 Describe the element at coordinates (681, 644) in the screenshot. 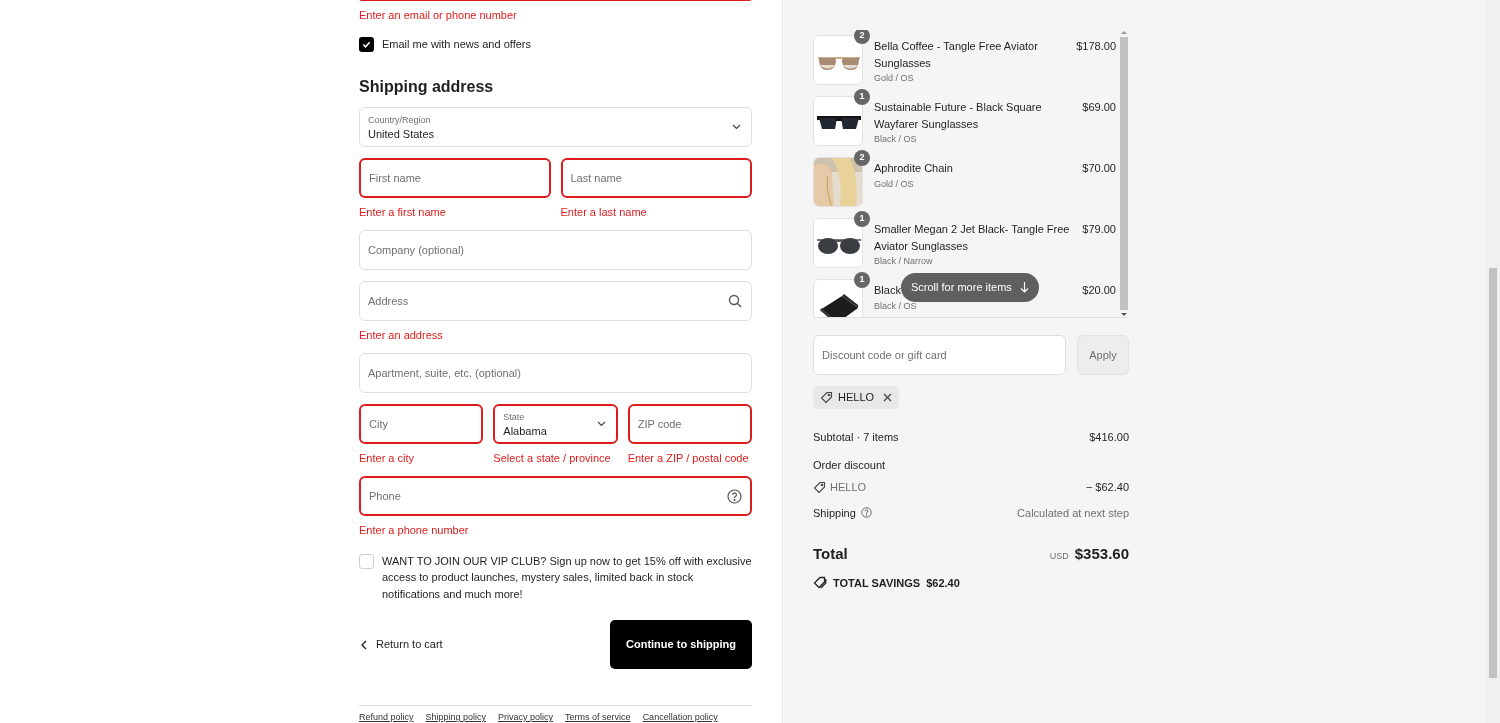

I see `continue-button: Continue to shipping` at that location.